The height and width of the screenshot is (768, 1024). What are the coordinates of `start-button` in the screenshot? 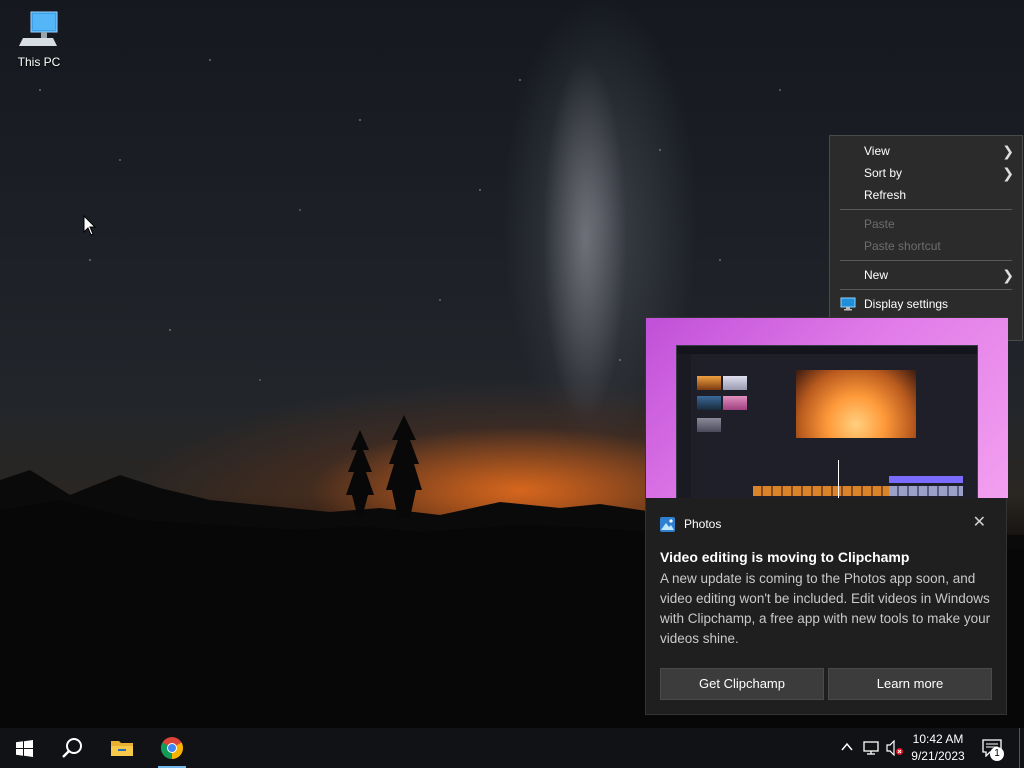 It's located at (24, 748).